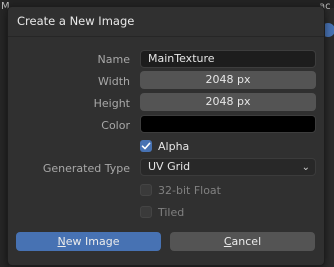 Image resolution: width=334 pixels, height=267 pixels. Describe the element at coordinates (86, 168) in the screenshot. I see `generated-type-label: Generated Type` at that location.